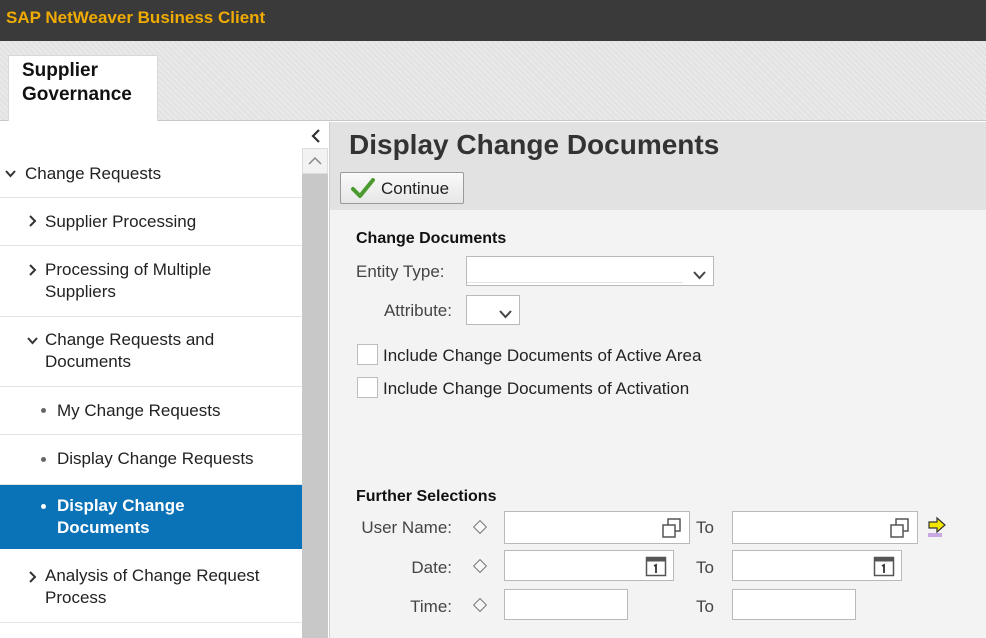 This screenshot has width=986, height=638. I want to click on nav-scrollbar, so click(315, 393).